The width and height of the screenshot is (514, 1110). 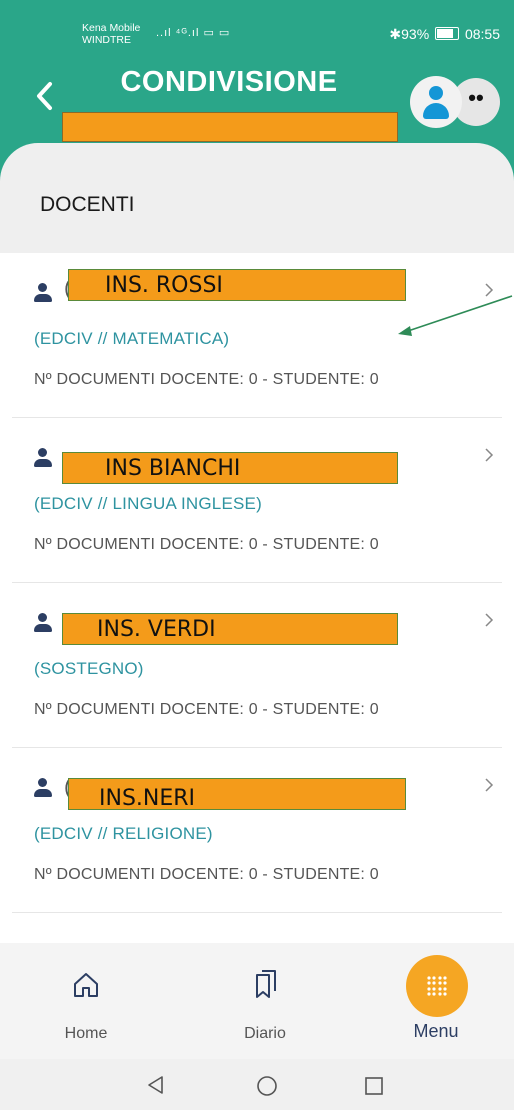 I want to click on clock: 08:55, so click(x=482, y=34).